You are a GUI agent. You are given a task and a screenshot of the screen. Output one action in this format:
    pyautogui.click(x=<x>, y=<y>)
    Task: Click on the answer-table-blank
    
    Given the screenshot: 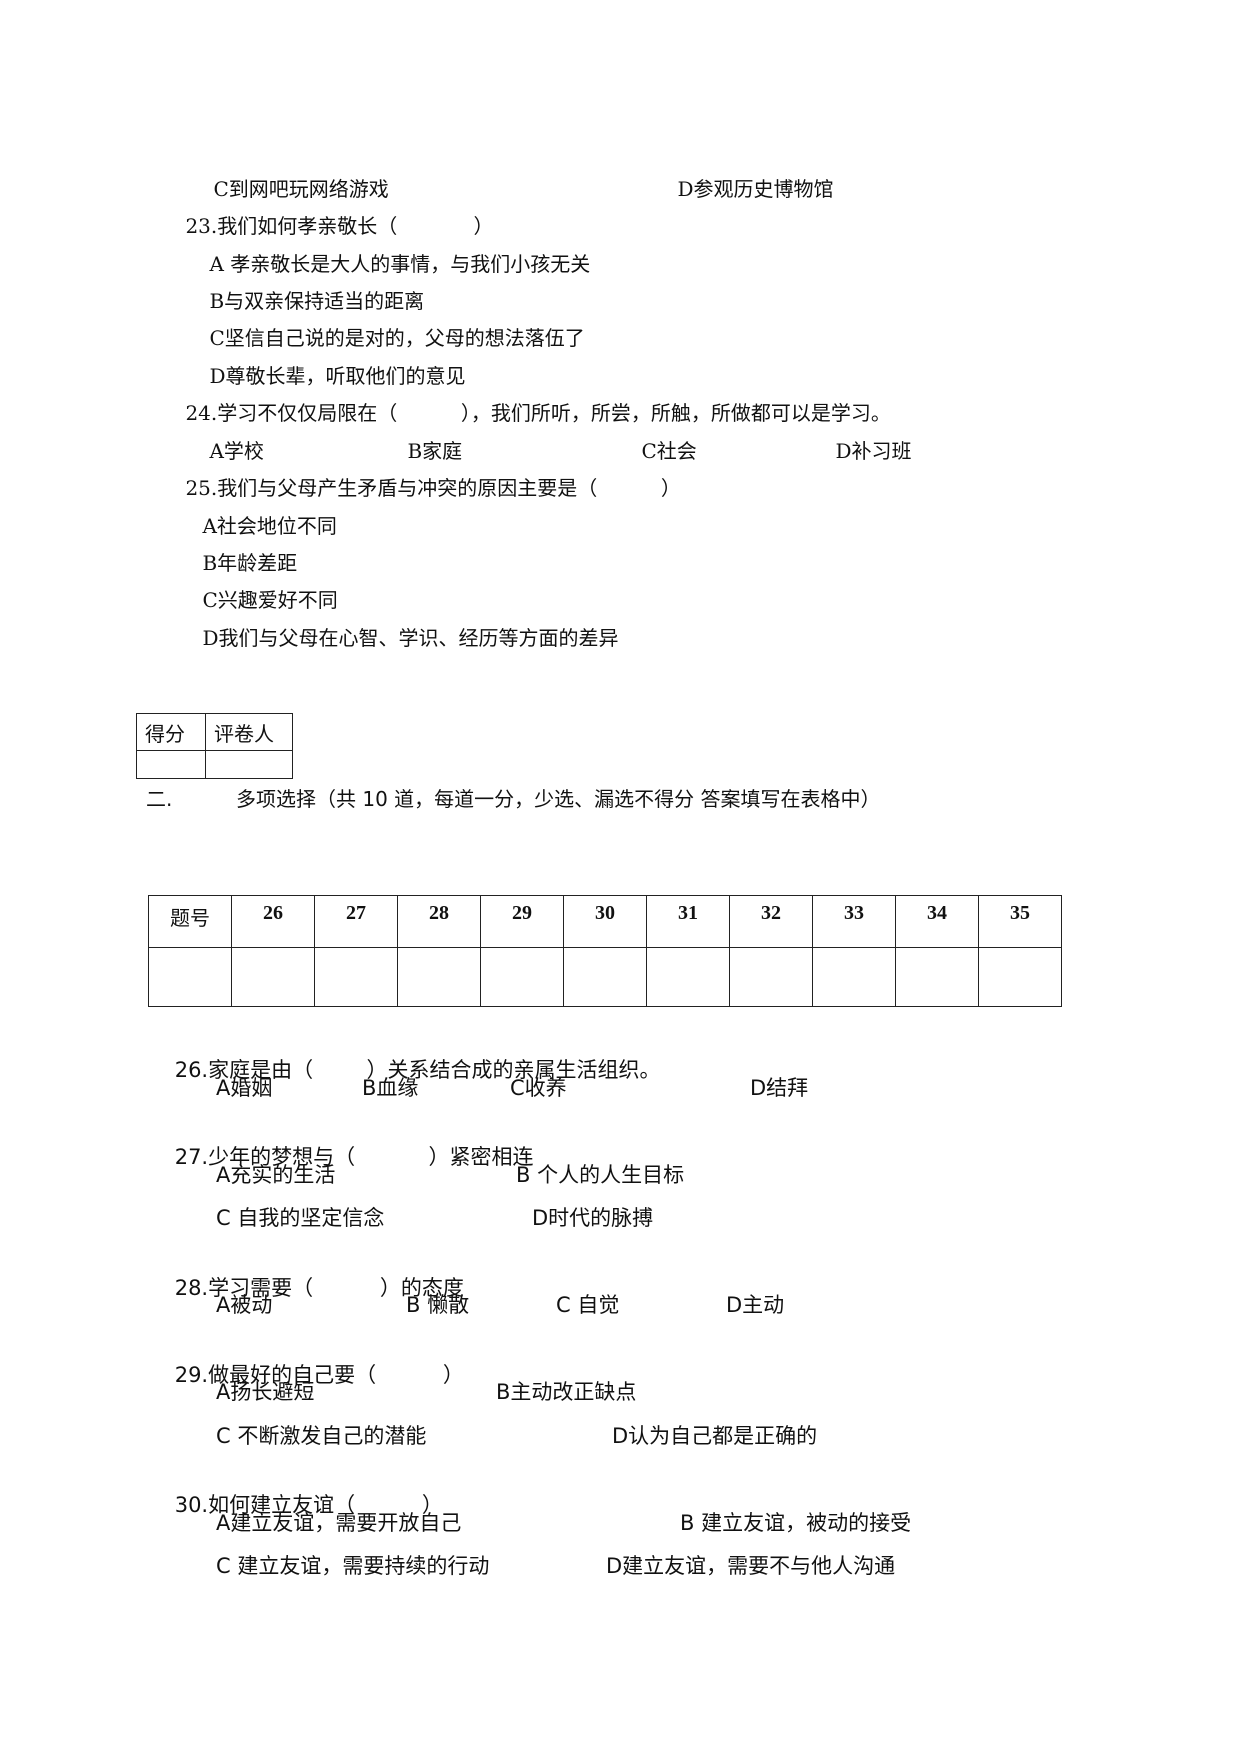 What is the action you would take?
    pyautogui.click(x=190, y=977)
    